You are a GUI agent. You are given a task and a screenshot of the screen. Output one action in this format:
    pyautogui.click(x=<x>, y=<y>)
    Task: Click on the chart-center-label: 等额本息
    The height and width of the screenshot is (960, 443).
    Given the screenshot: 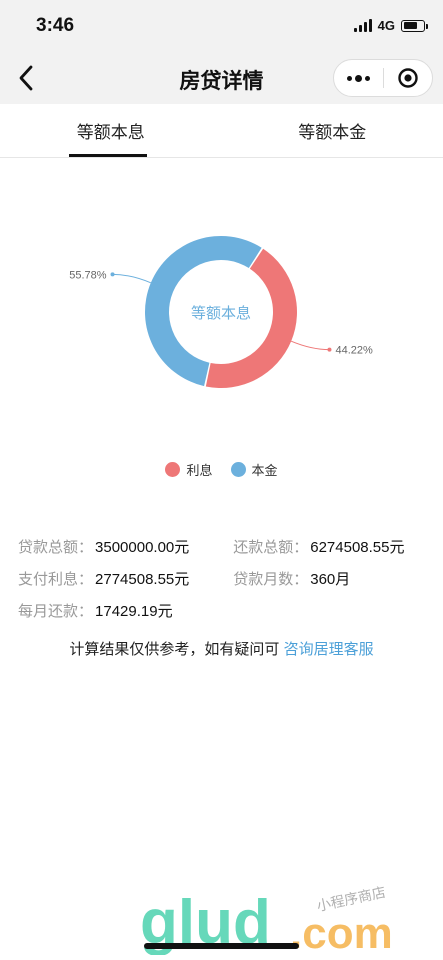 What is the action you would take?
    pyautogui.click(x=221, y=313)
    